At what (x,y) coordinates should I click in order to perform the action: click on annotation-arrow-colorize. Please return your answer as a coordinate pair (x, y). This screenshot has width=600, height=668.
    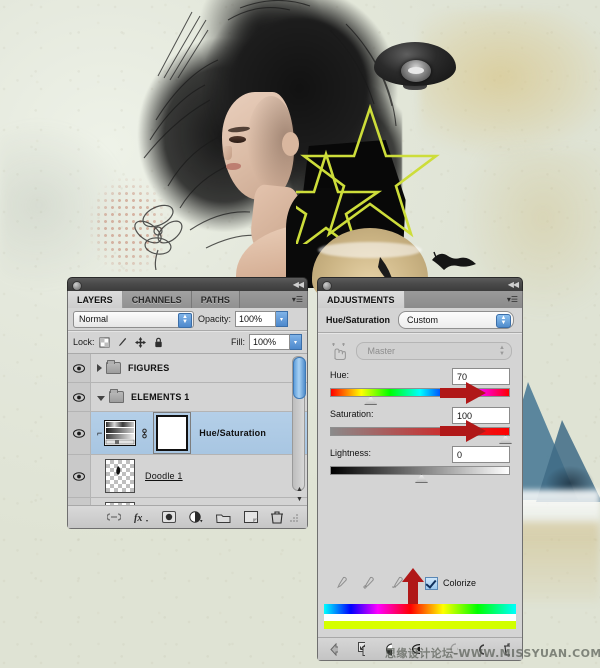
    Looking at the image, I should click on (413, 586).